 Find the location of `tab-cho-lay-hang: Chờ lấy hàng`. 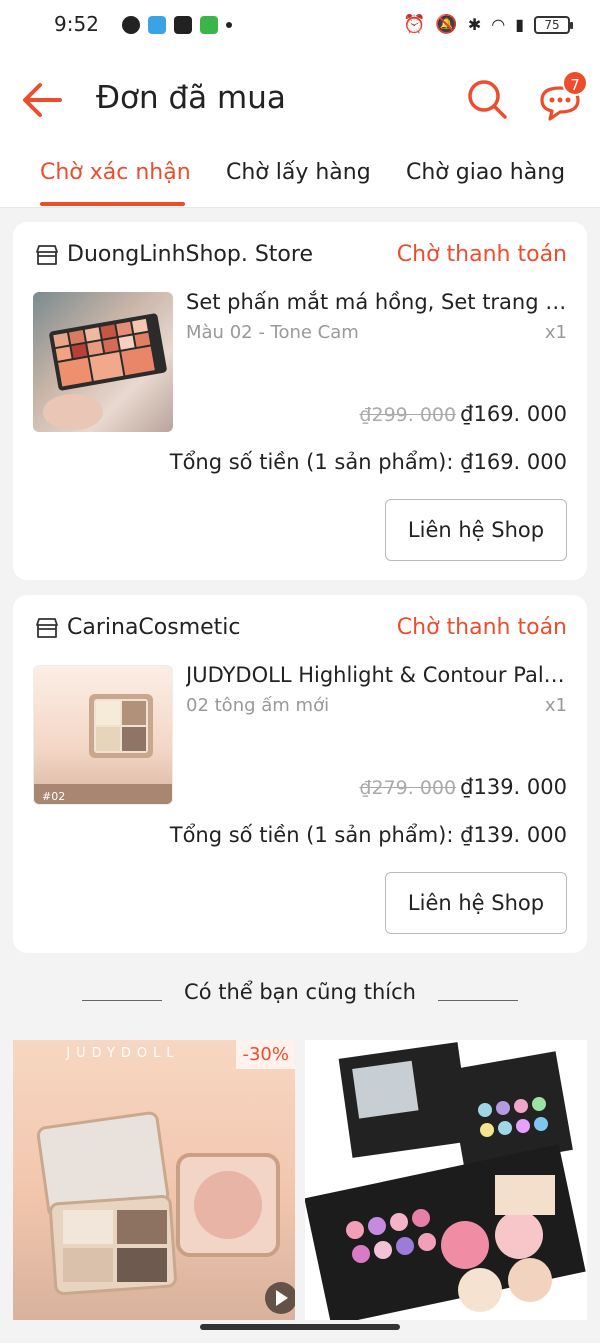

tab-cho-lay-hang: Chờ lấy hàng is located at coordinates (298, 172).